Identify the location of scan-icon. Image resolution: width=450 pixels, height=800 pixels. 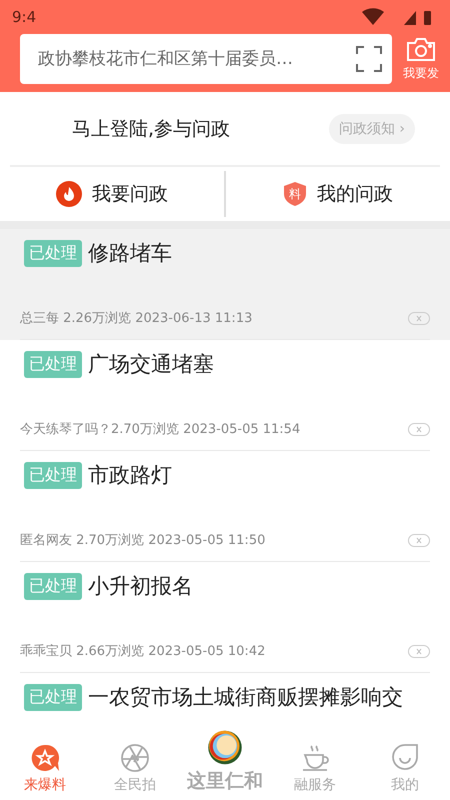
(369, 59).